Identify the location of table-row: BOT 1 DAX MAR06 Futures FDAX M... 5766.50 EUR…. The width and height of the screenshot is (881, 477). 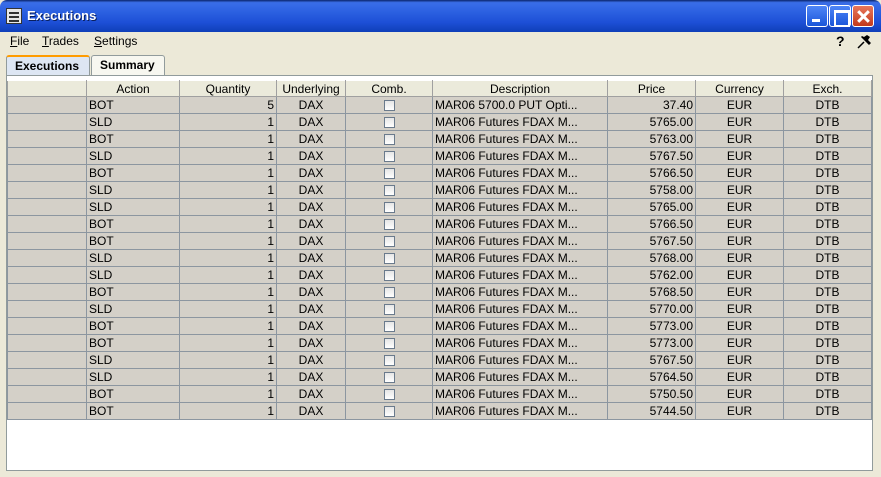
(439, 173).